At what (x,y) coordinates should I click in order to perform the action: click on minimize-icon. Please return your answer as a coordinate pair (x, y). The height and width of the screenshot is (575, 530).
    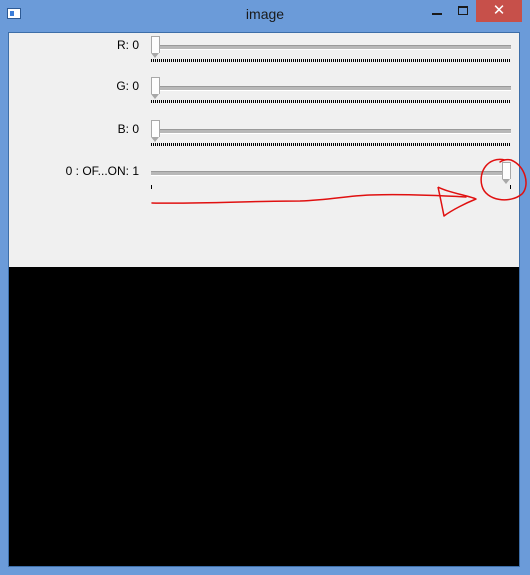
    Looking at the image, I should click on (437, 14).